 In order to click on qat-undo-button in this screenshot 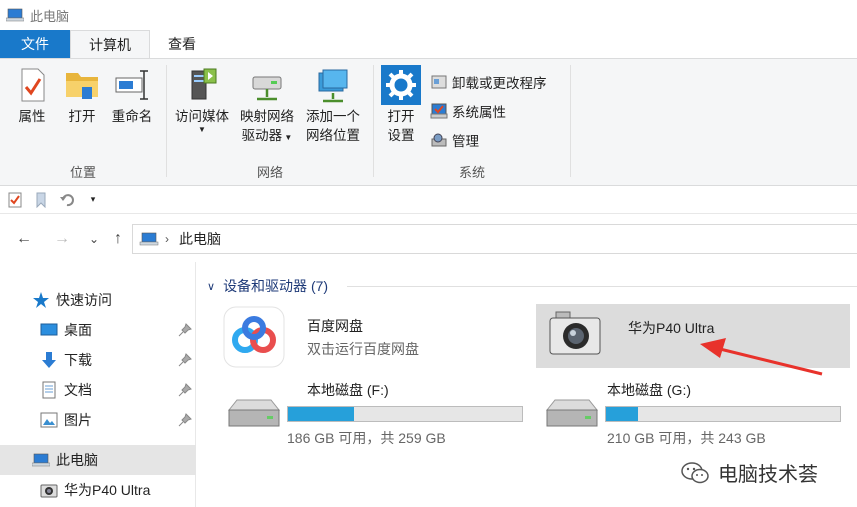, I will do `click(67, 200)`.